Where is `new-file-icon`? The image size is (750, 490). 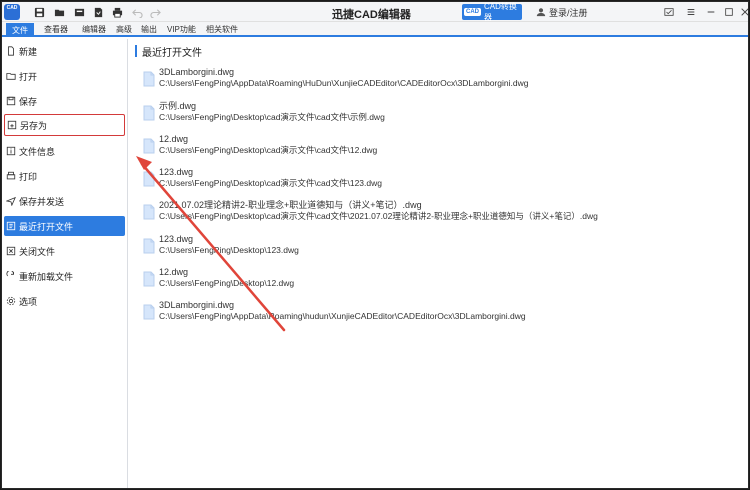
new-file-icon is located at coordinates (11, 51).